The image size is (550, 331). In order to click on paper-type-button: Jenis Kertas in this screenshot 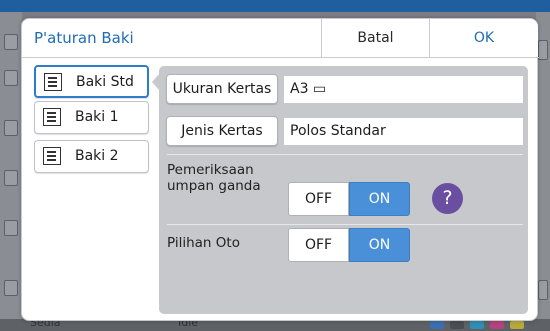, I will do `click(222, 131)`.